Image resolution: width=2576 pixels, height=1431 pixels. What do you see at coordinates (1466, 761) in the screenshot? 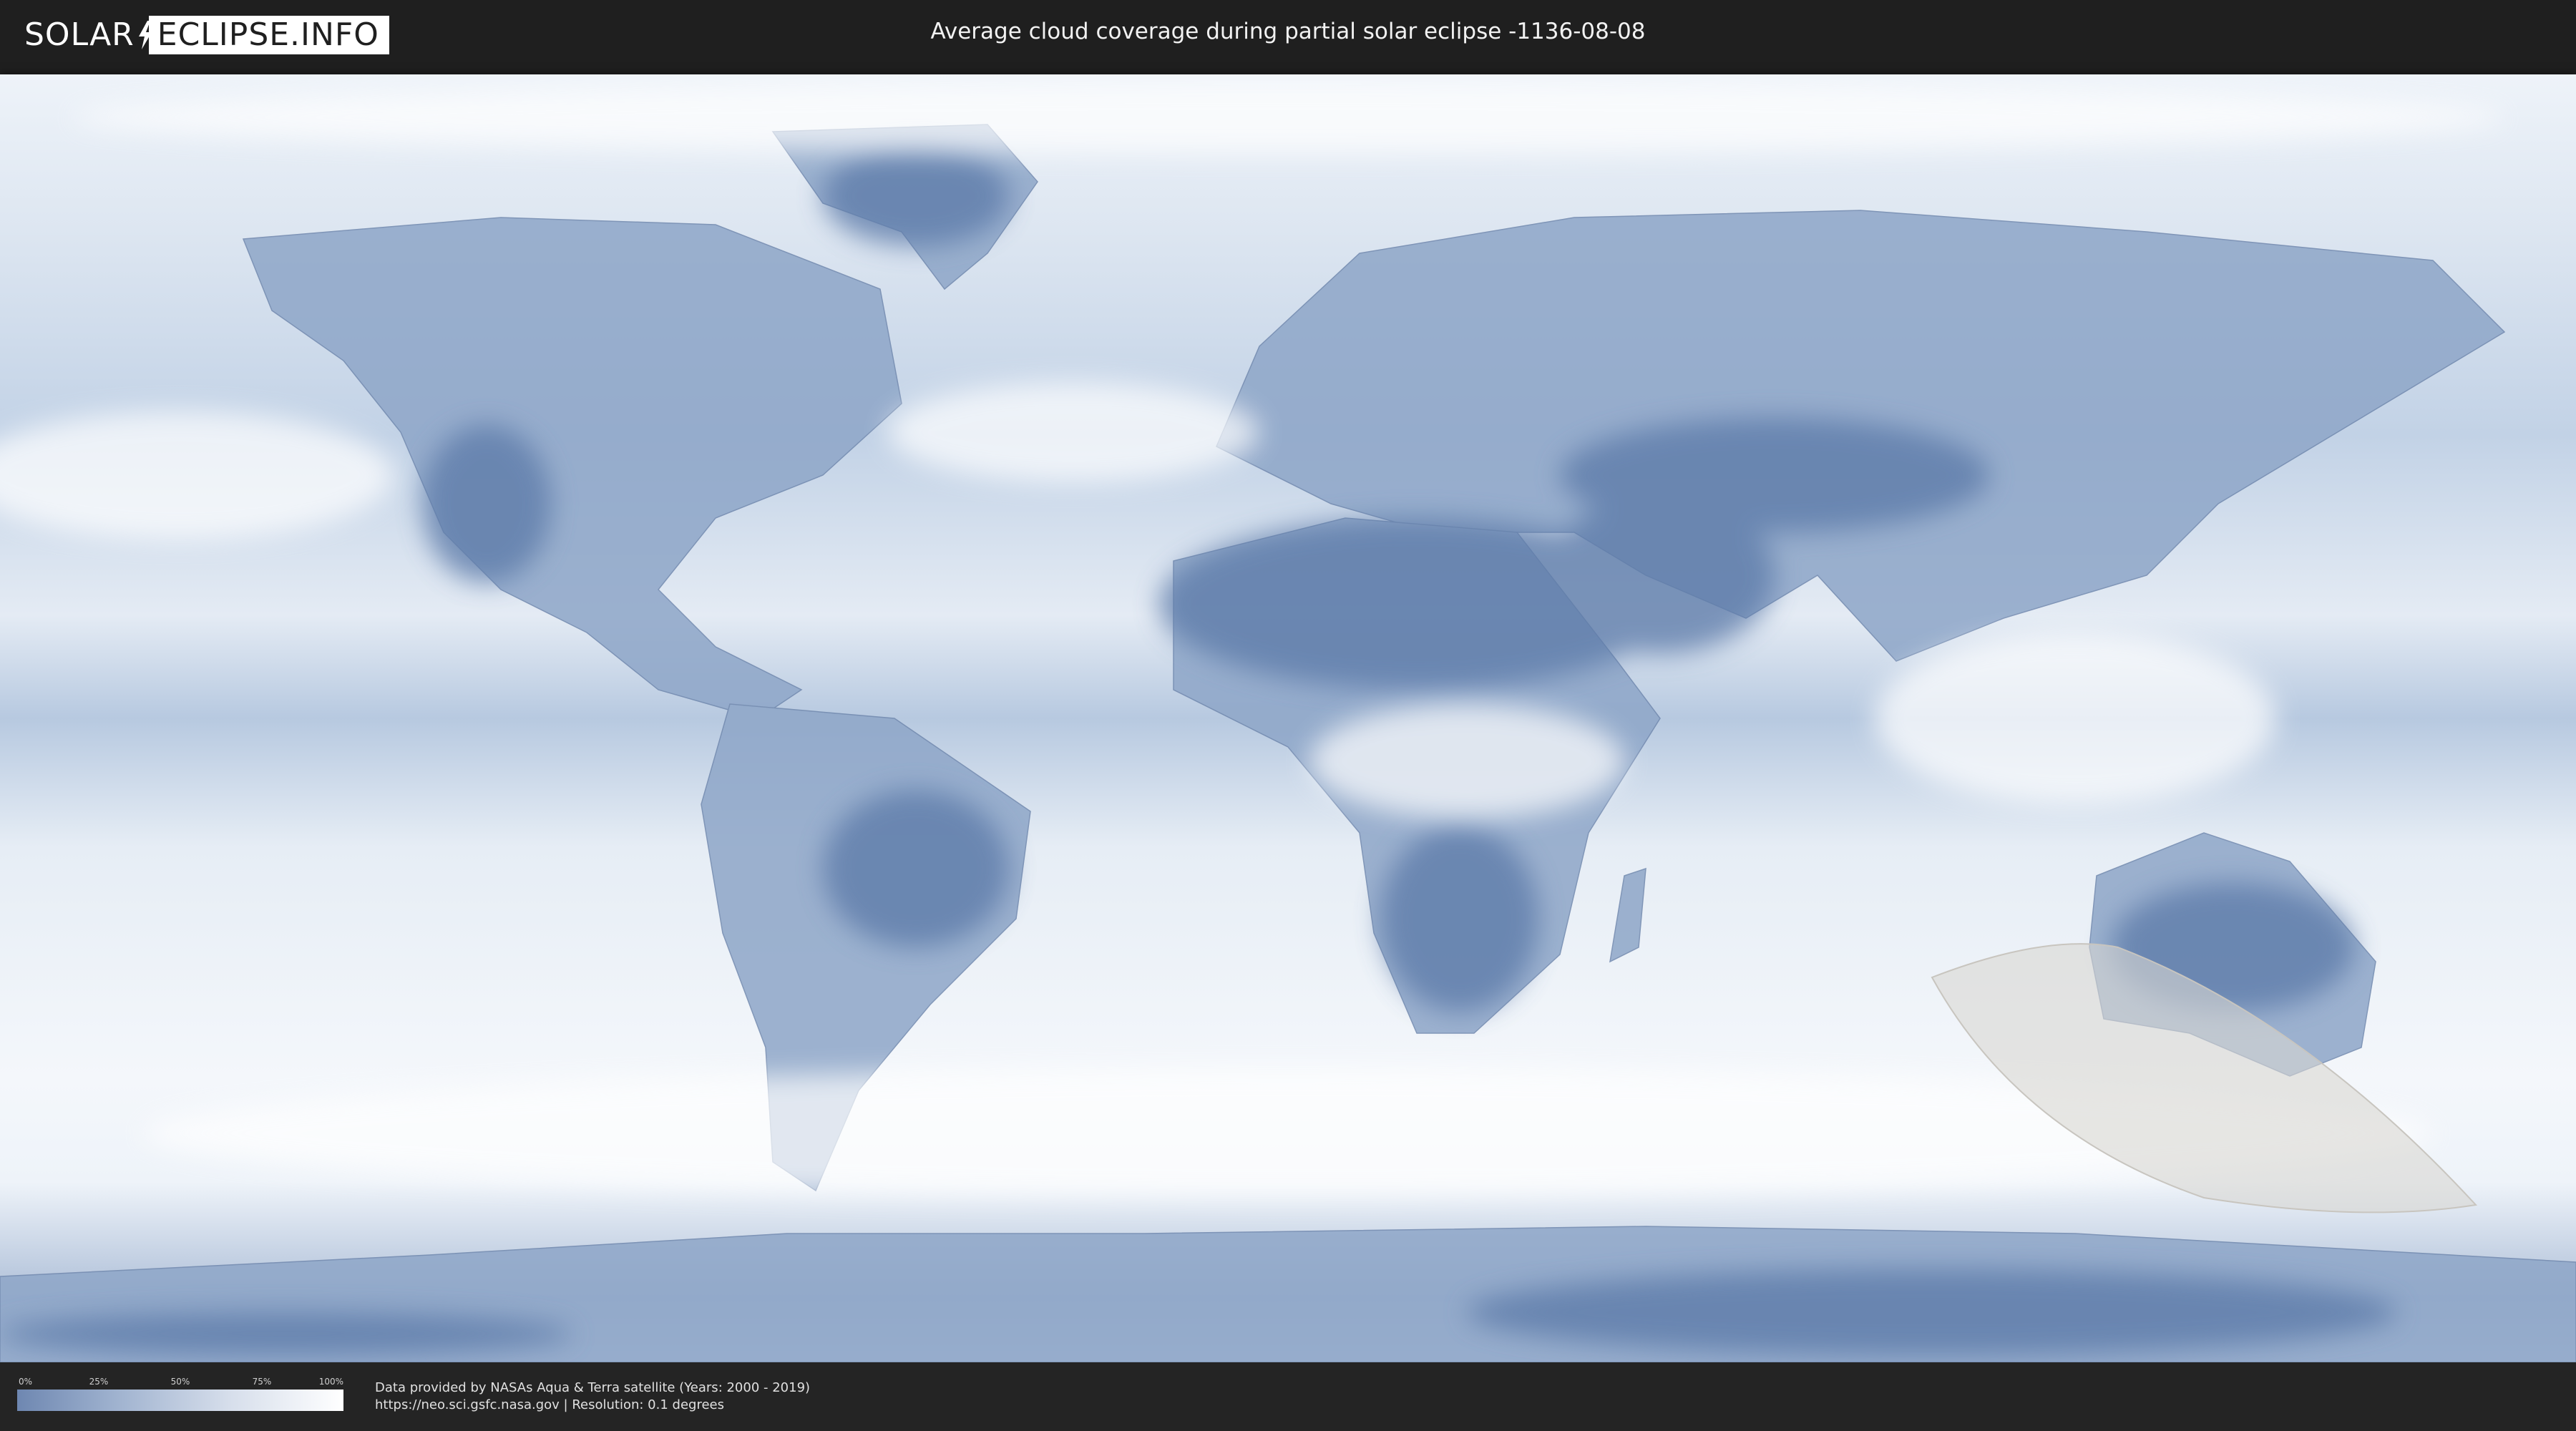
I see `cloud-band-central-africa` at bounding box center [1466, 761].